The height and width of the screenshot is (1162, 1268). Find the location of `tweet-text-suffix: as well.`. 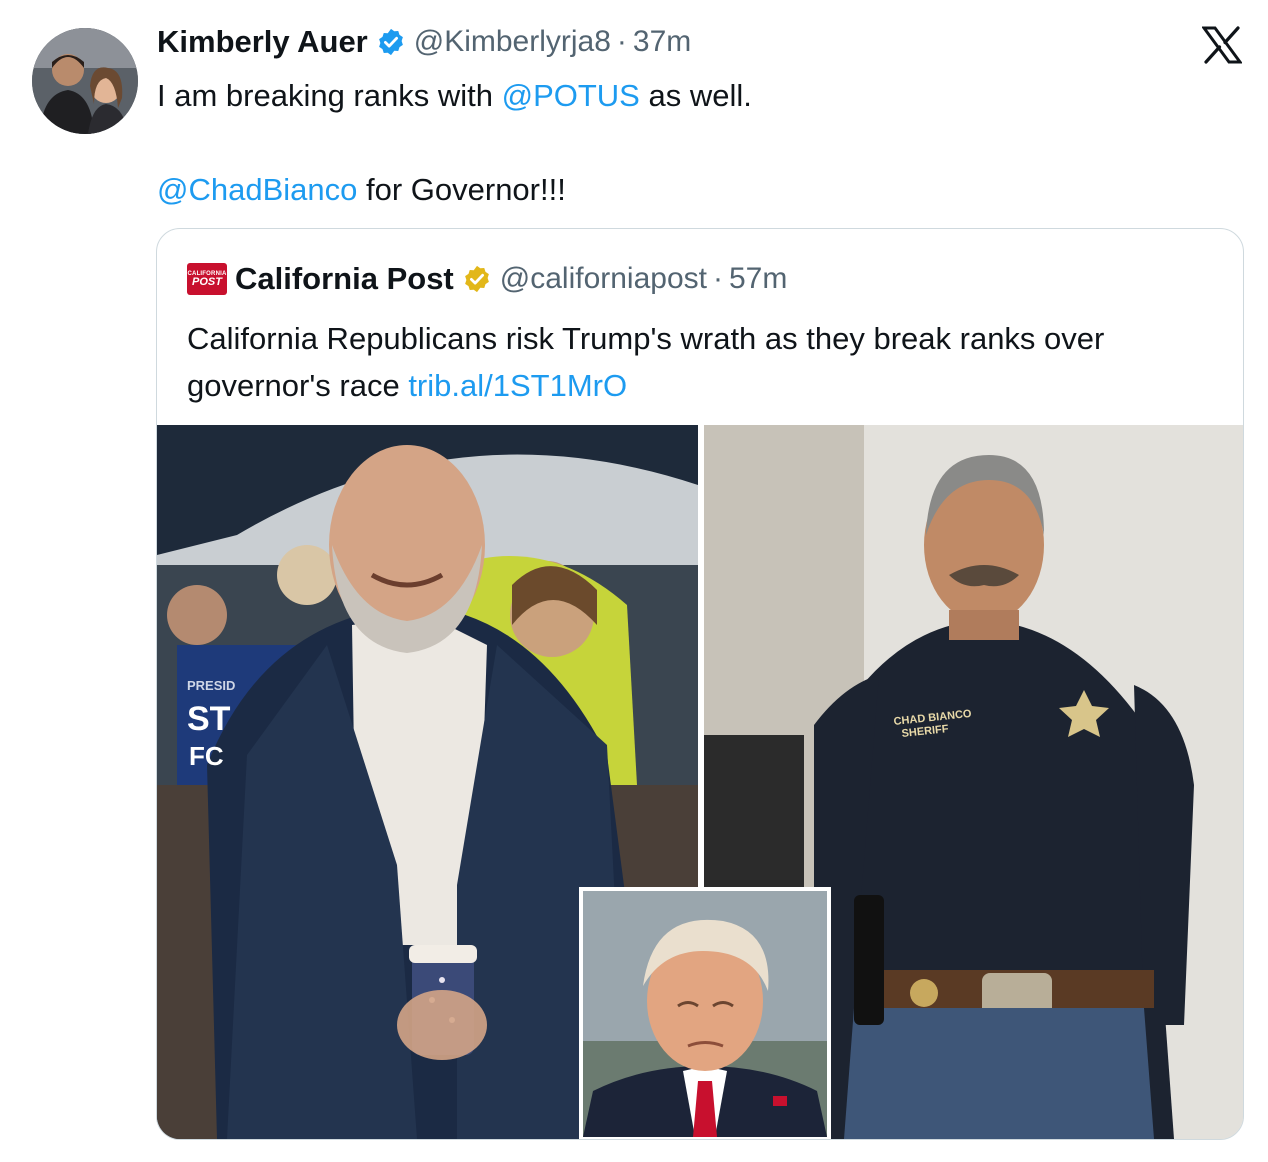

tweet-text-suffix: as well. is located at coordinates (695, 95).